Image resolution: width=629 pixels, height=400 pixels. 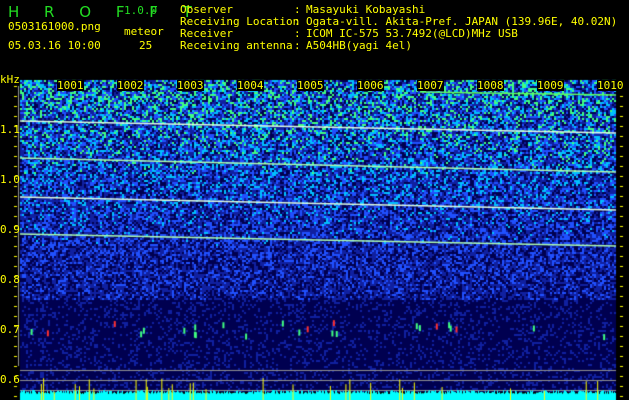 I want to click on datetime: 05.03.16 10:00, so click(x=54, y=45).